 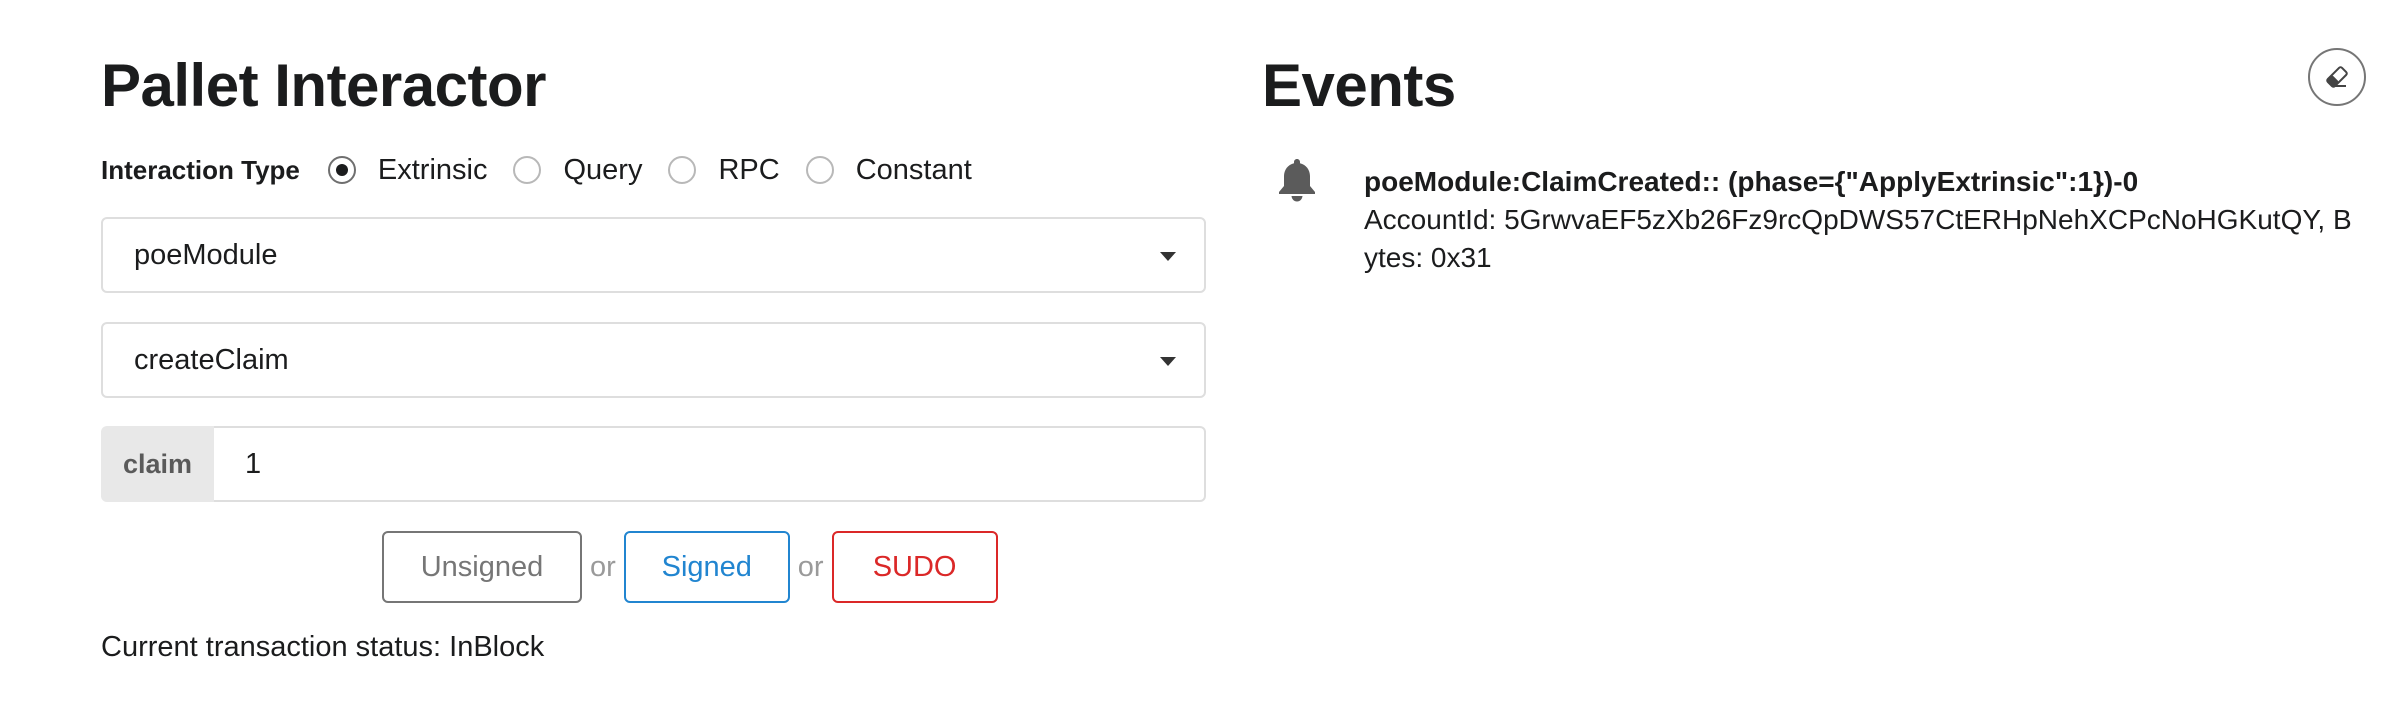 What do you see at coordinates (324, 85) in the screenshot?
I see `pallet-interactor-title: Pallet Interactor` at bounding box center [324, 85].